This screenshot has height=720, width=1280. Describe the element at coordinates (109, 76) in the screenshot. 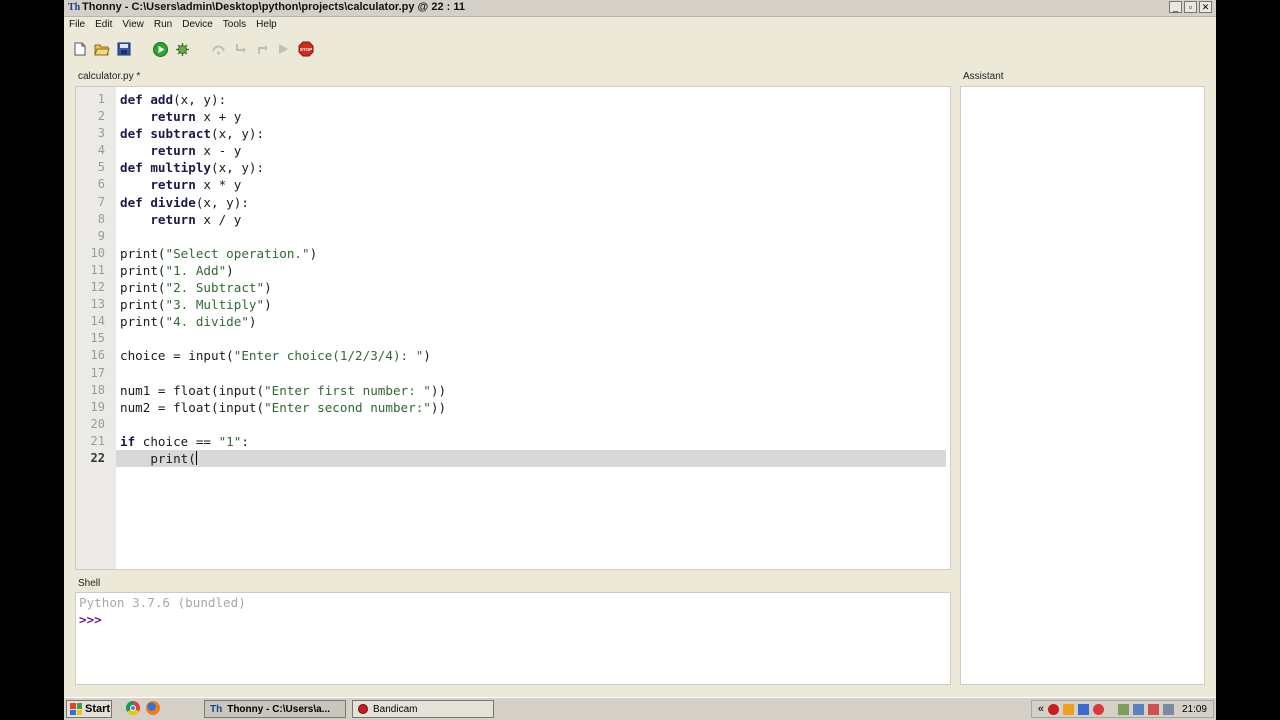

I see `editor-tab-calculator: calculator.py *` at that location.